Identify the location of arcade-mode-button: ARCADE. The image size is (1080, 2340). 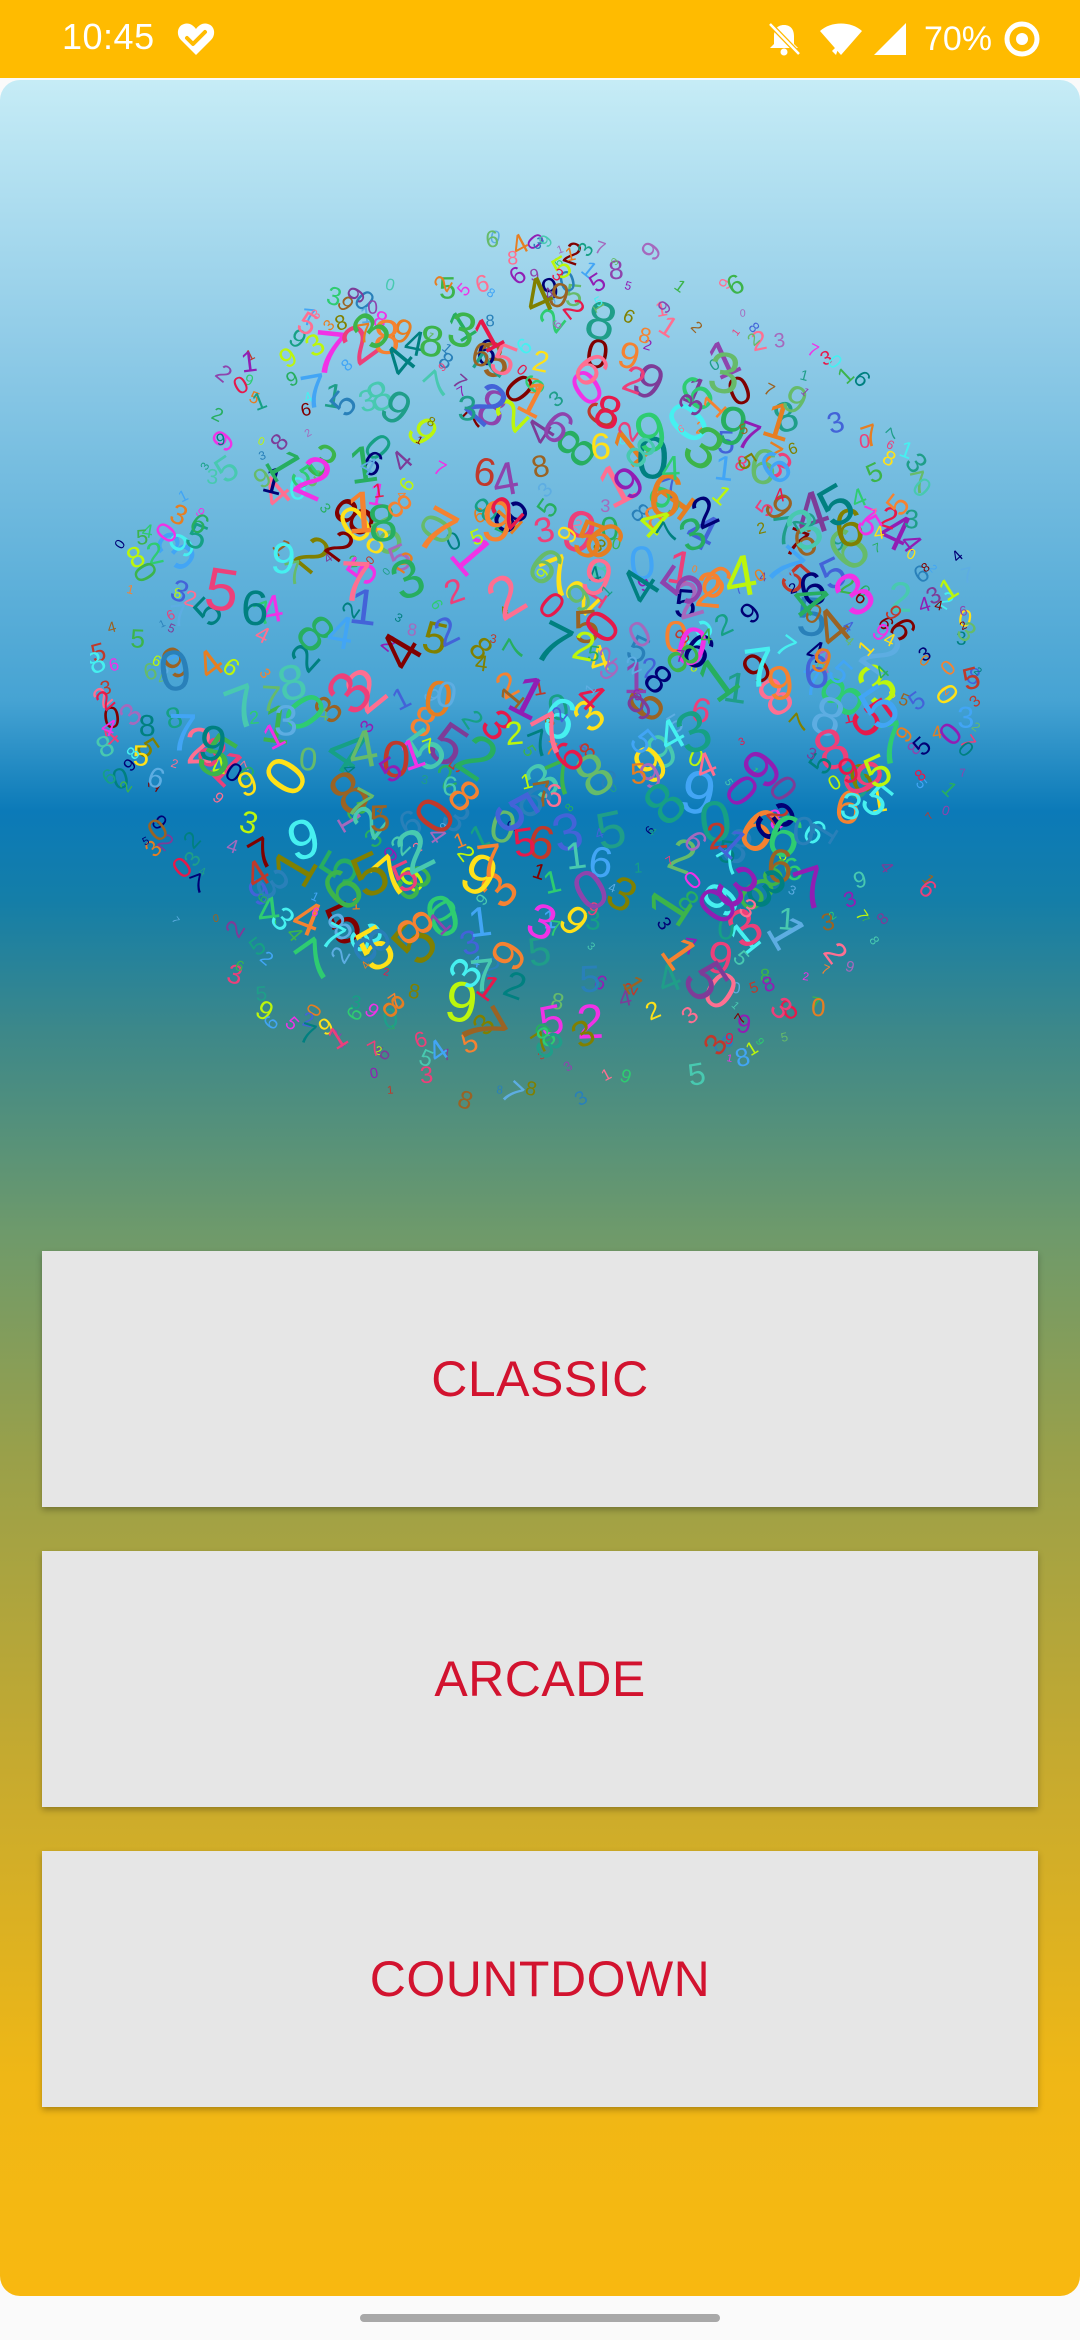
(540, 1679).